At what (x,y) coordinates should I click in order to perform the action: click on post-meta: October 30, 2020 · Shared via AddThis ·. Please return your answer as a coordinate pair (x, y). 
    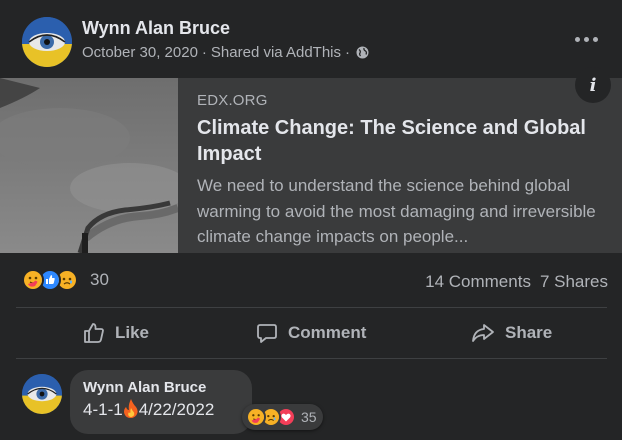
    Looking at the image, I should click on (225, 52).